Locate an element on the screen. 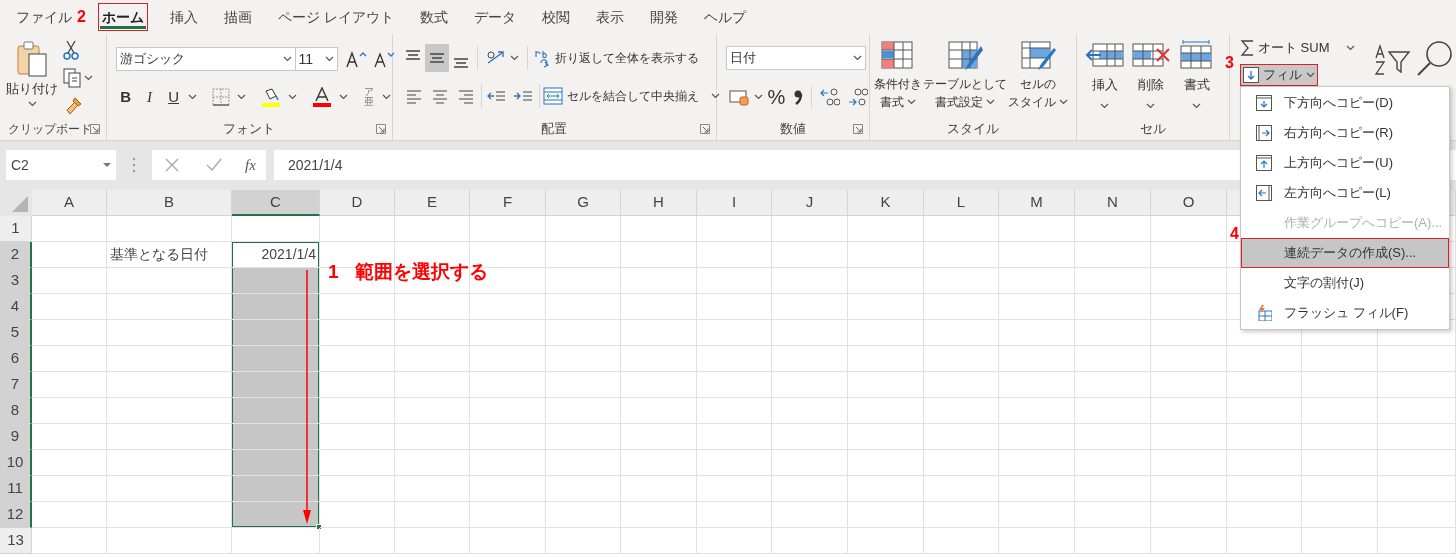 The height and width of the screenshot is (558, 1456). group-label: フォント is located at coordinates (249, 129).